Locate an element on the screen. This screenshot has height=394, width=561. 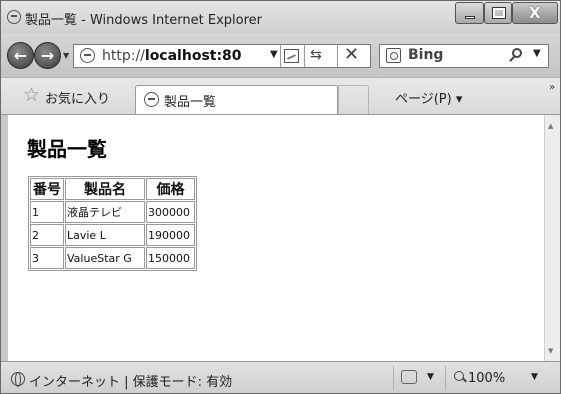
status-bar: インターネット | 保護モード: 有効 ▼ 100% ▼ is located at coordinates (280, 377).